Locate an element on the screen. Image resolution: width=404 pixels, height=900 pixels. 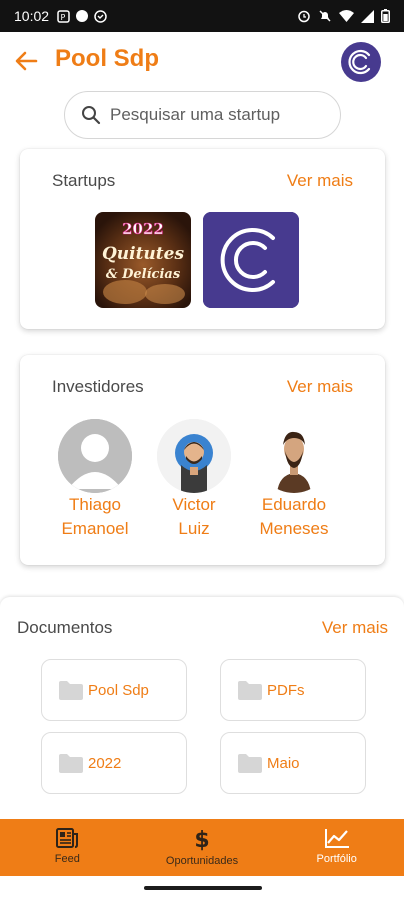
folder-label: Pool Sdp is located at coordinates (118, 690).